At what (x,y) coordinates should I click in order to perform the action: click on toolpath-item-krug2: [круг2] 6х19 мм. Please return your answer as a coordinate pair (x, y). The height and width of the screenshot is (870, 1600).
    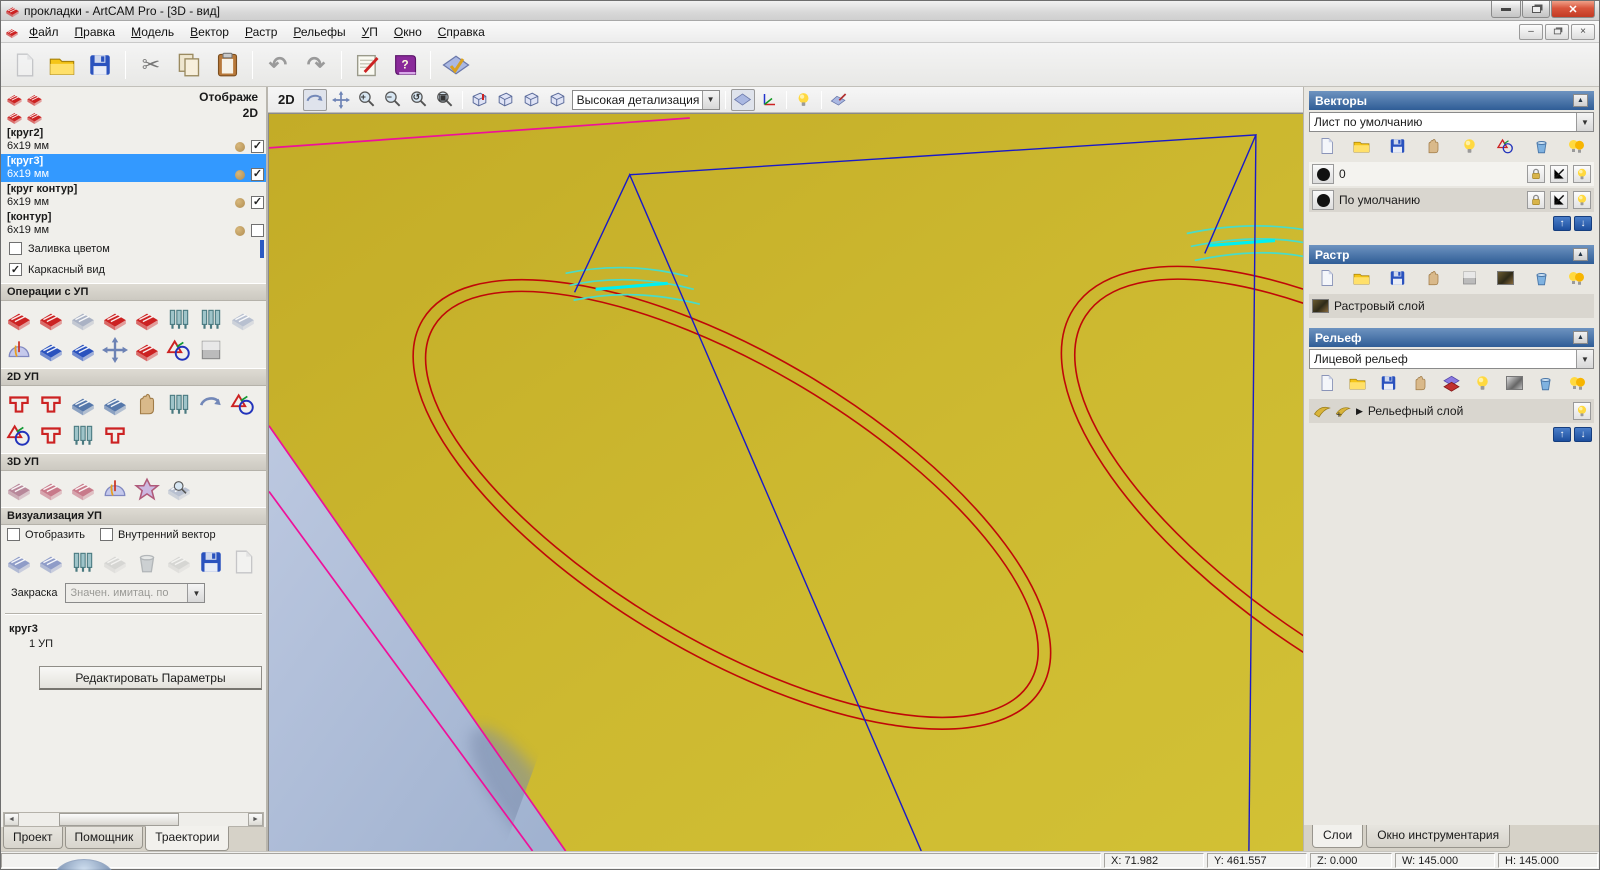
    Looking at the image, I should click on (133, 140).